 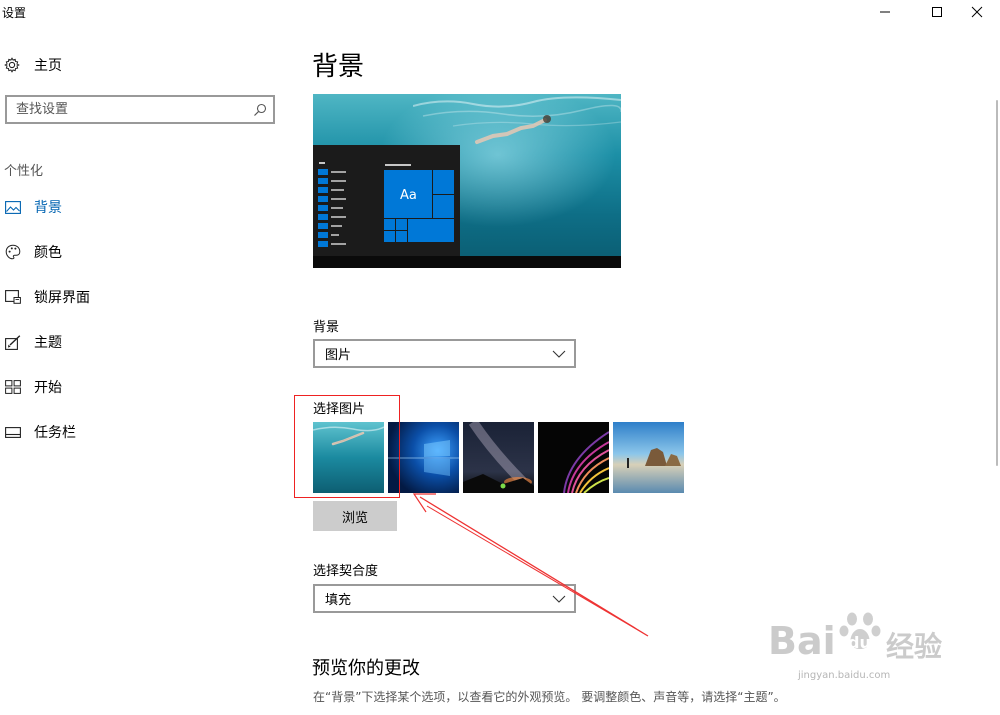 What do you see at coordinates (338, 355) in the screenshot?
I see `dropdown-value: 图片` at bounding box center [338, 355].